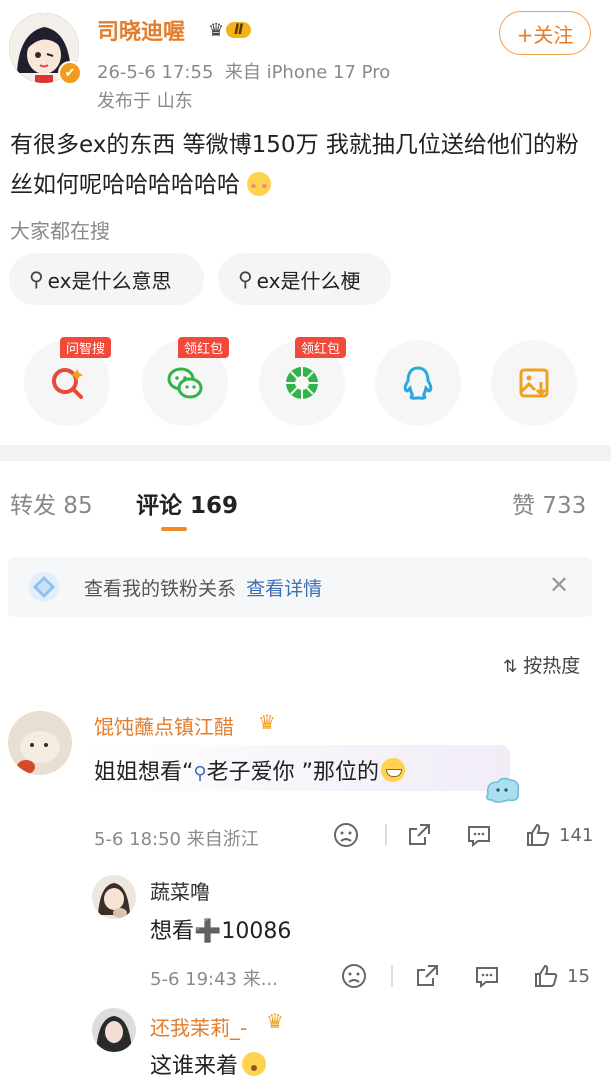 The width and height of the screenshot is (611, 1080). Describe the element at coordinates (545, 33) in the screenshot. I see `follow-button: +关注` at that location.